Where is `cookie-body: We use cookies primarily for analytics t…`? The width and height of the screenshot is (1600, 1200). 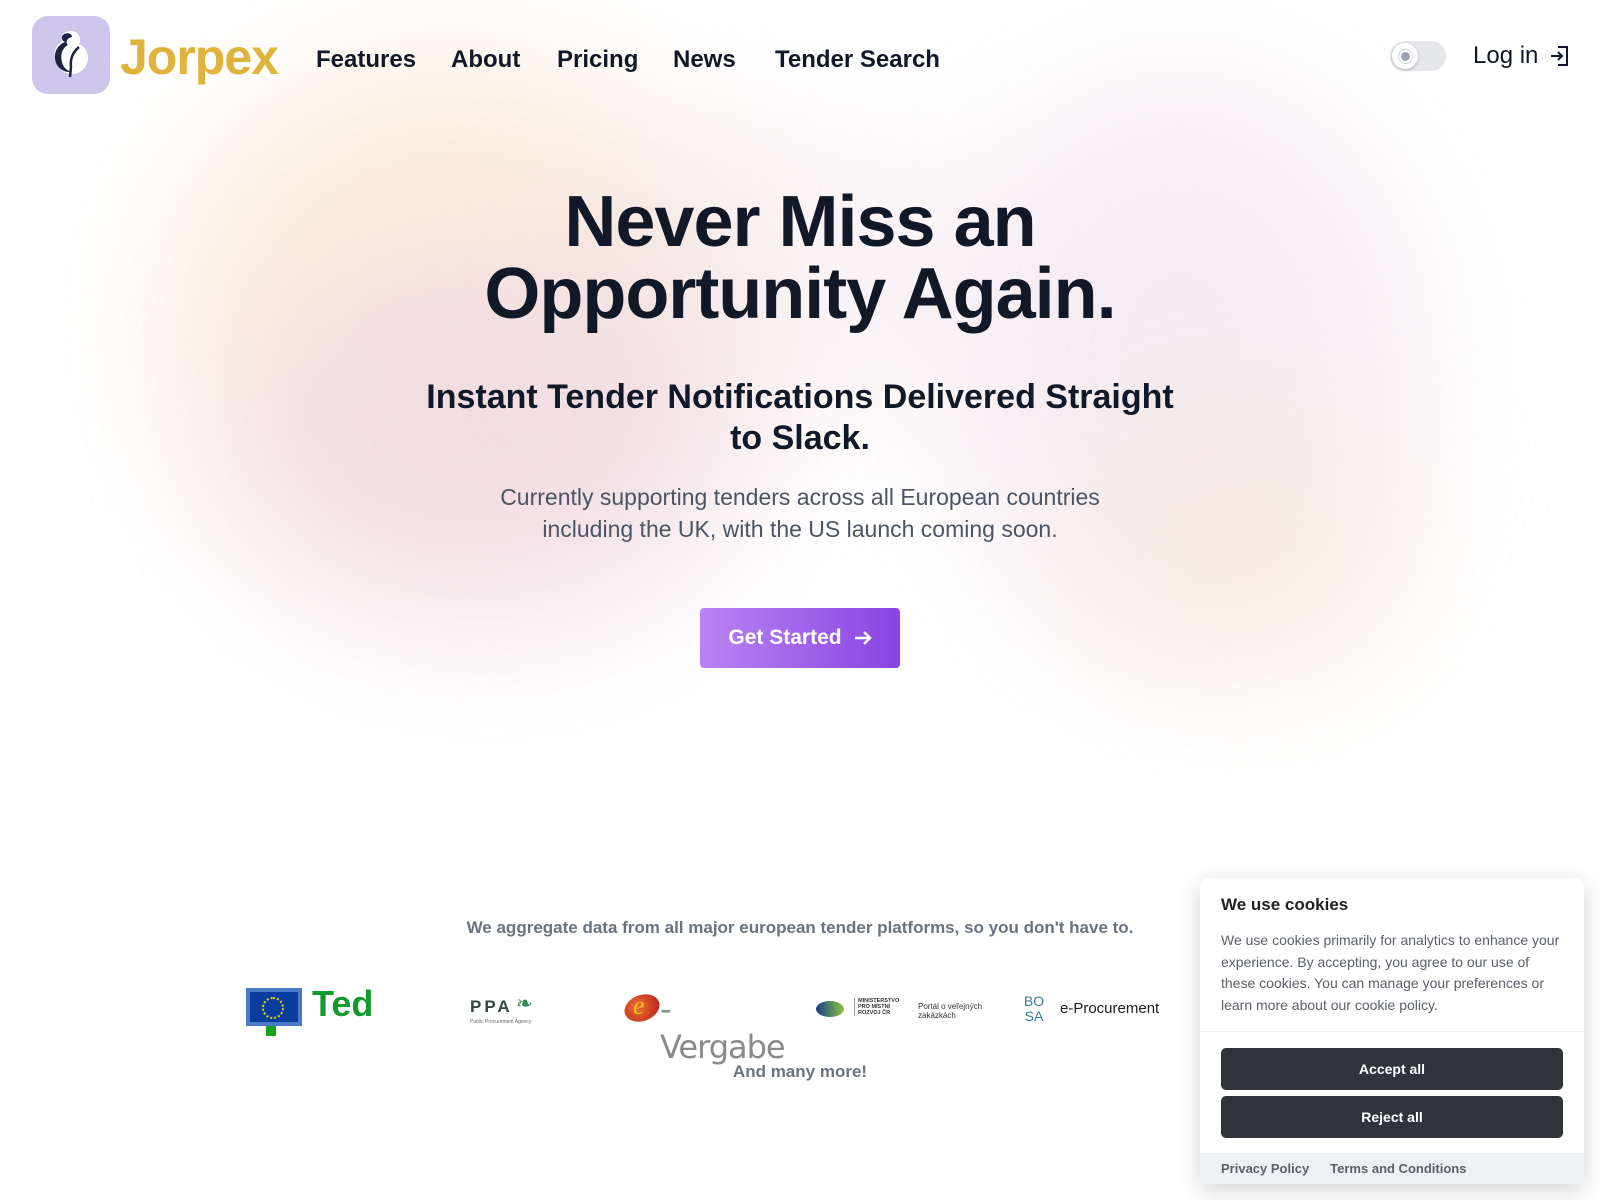
cookie-body: We use cookies primarily for analytics t… is located at coordinates (1390, 972).